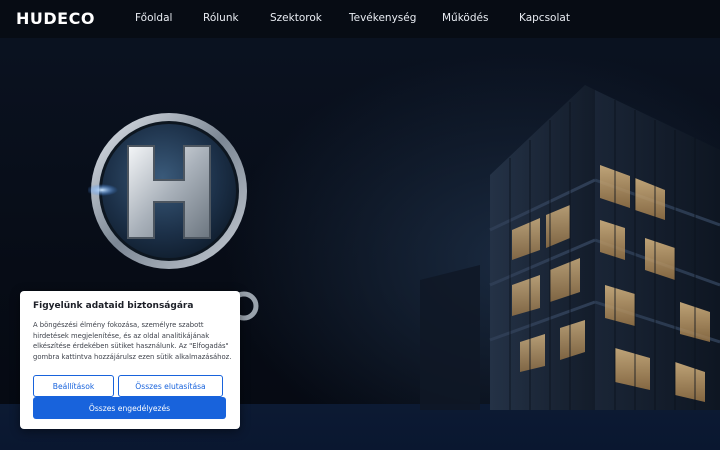 The width and height of the screenshot is (720, 450). Describe the element at coordinates (544, 18) in the screenshot. I see `nav-item-contact: Kapcsolat` at that location.